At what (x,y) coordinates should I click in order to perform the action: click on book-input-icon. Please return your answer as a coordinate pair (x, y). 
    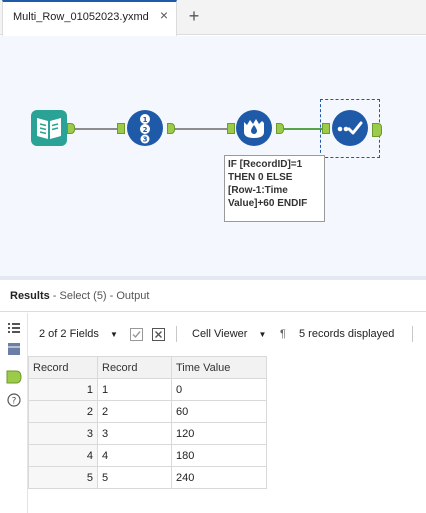
    Looking at the image, I should click on (49, 128).